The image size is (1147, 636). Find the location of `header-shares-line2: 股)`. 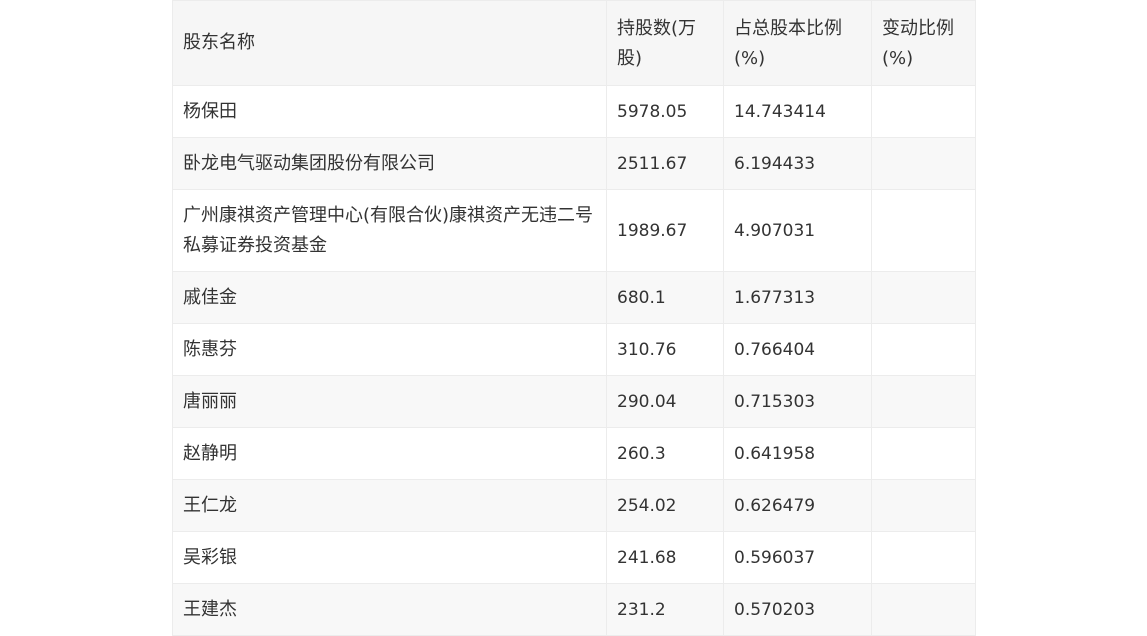

header-shares-line2: 股) is located at coordinates (630, 58).